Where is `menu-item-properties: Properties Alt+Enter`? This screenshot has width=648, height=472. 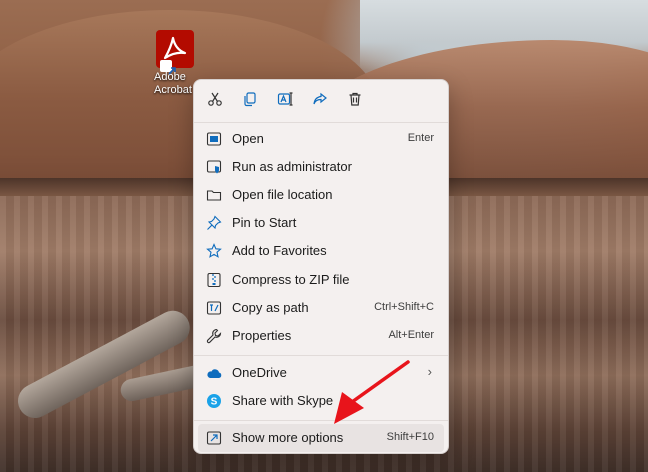 menu-item-properties: Properties Alt+Enter is located at coordinates (321, 336).